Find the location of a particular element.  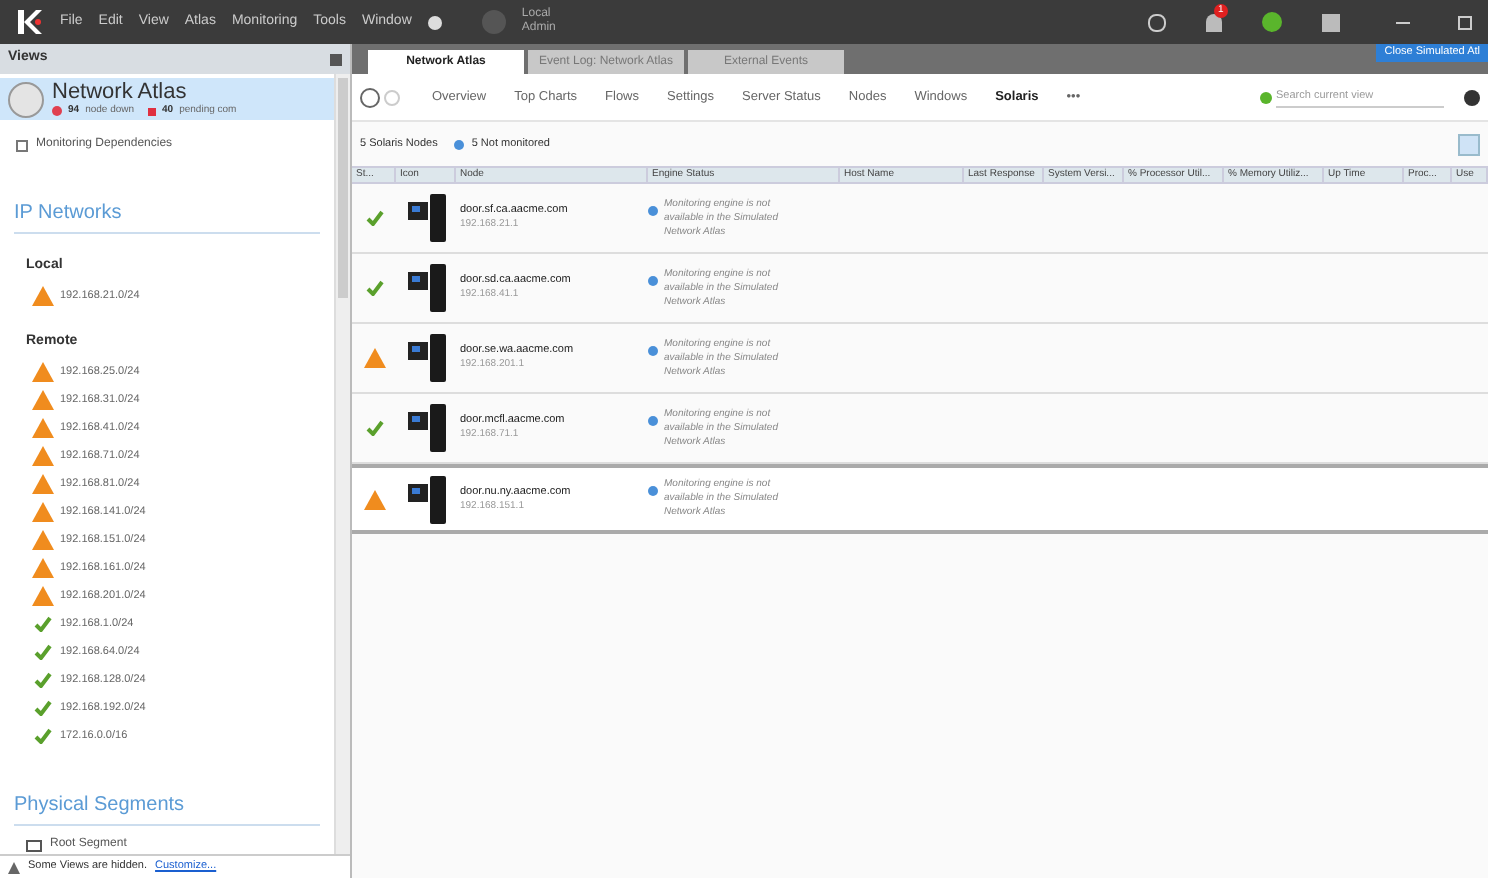

globe-icon is located at coordinates (26, 99).